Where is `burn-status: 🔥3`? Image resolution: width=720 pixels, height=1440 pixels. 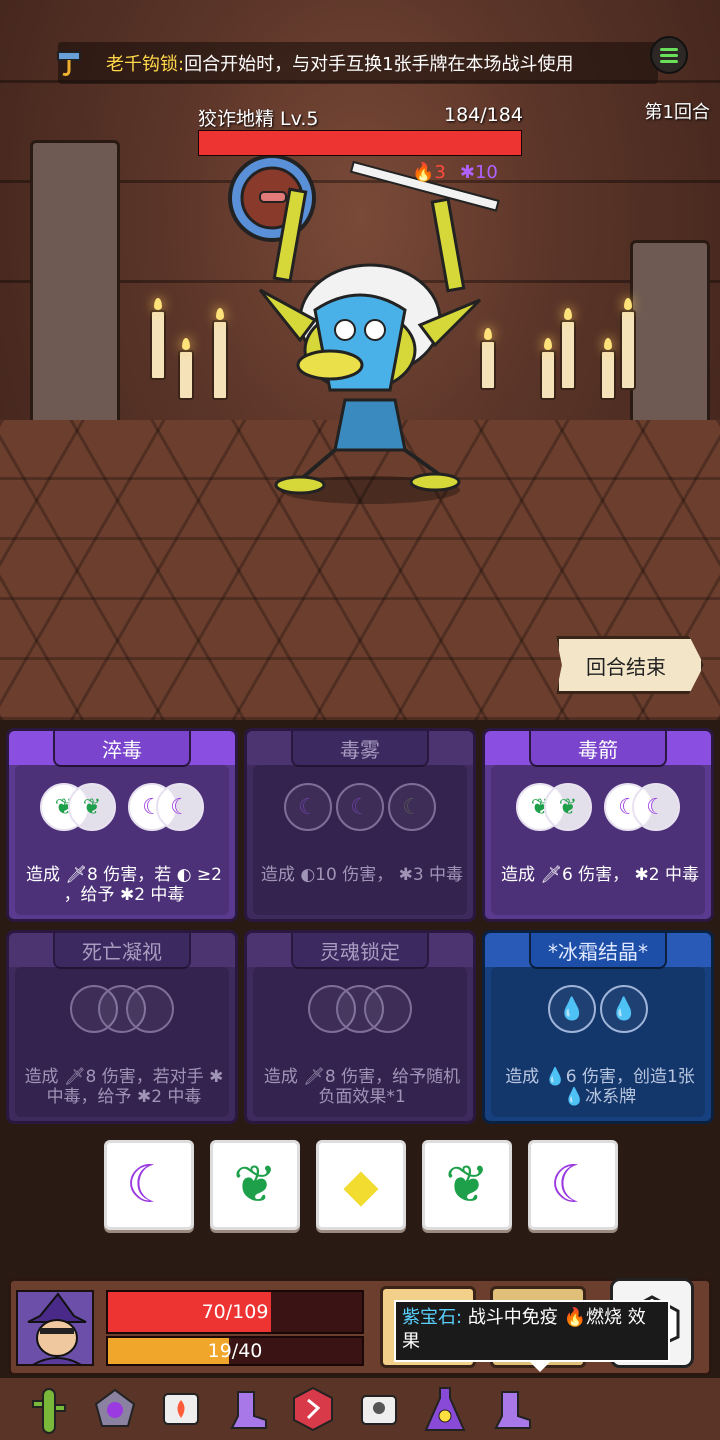
burn-status: 🔥3 is located at coordinates (429, 172).